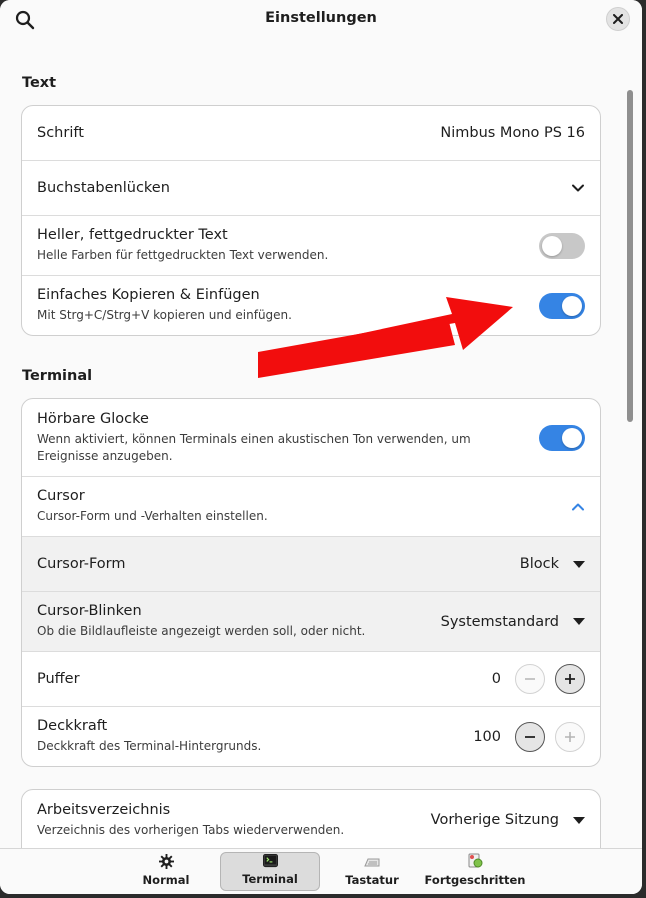 This screenshot has width=646, height=898. What do you see at coordinates (562, 305) in the screenshot?
I see `easy-copy-paste-toggle` at bounding box center [562, 305].